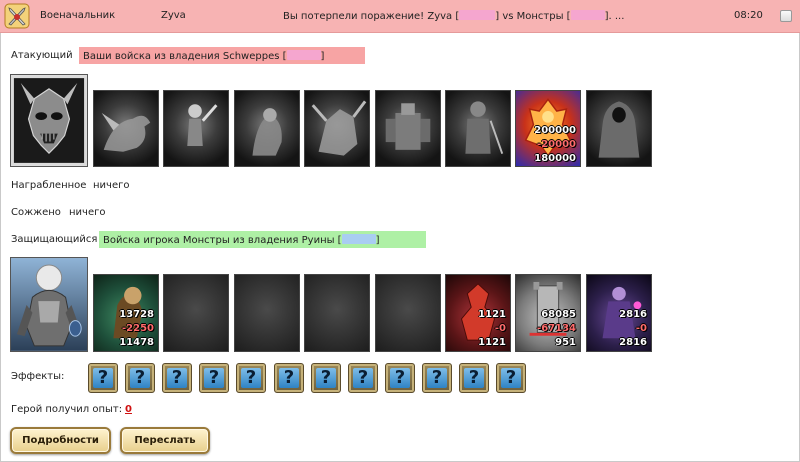 The width and height of the screenshot is (800, 462). I want to click on sender-name: Военачальник, so click(78, 15).